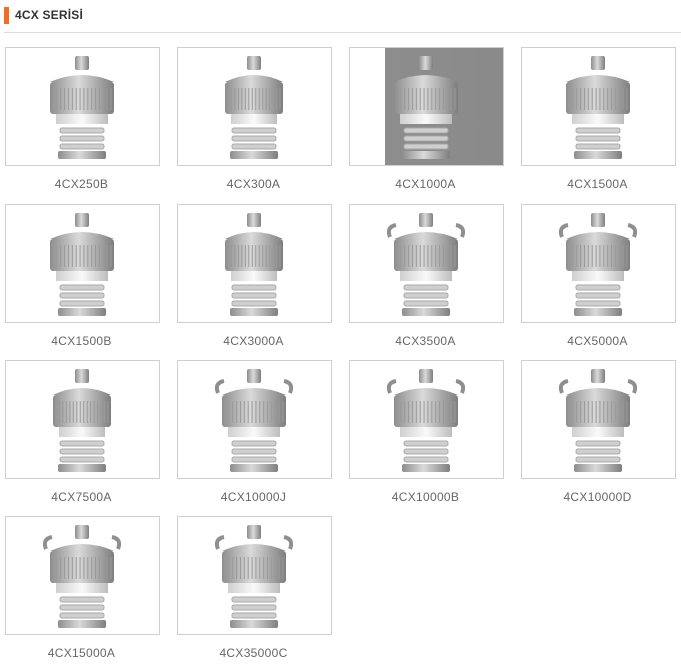 The height and width of the screenshot is (671, 681). I want to click on product-card: 4CX1500A, so click(601, 124).